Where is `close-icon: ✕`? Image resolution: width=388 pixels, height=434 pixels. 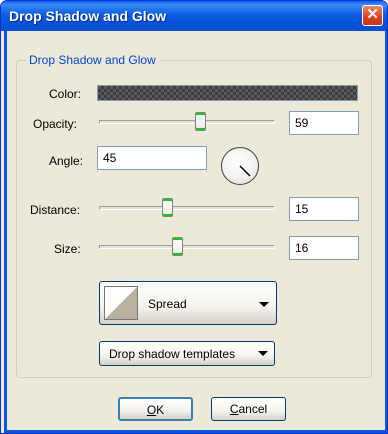 close-icon: ✕ is located at coordinates (372, 14).